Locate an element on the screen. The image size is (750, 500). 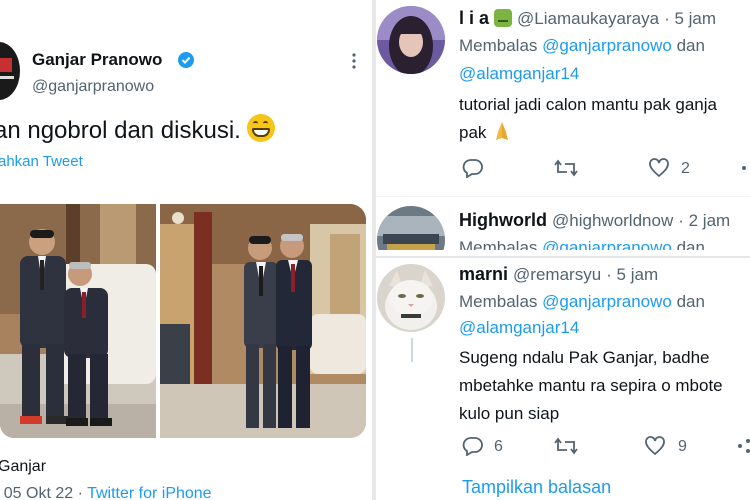
tweet-metadata: · 05 Okt 22 · Twitter for iPhone is located at coordinates (106, 492).